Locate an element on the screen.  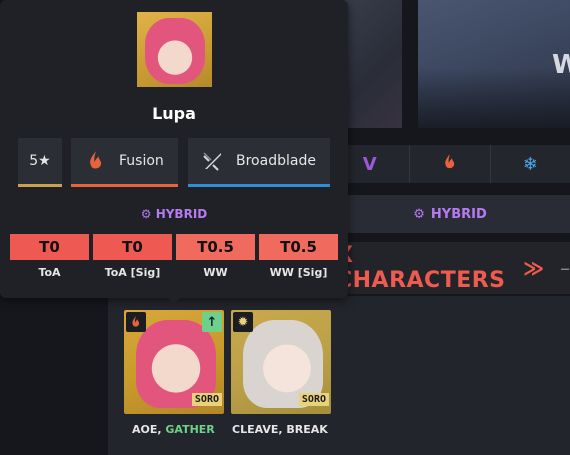
spectro-v-icon: V is located at coordinates (369, 164).